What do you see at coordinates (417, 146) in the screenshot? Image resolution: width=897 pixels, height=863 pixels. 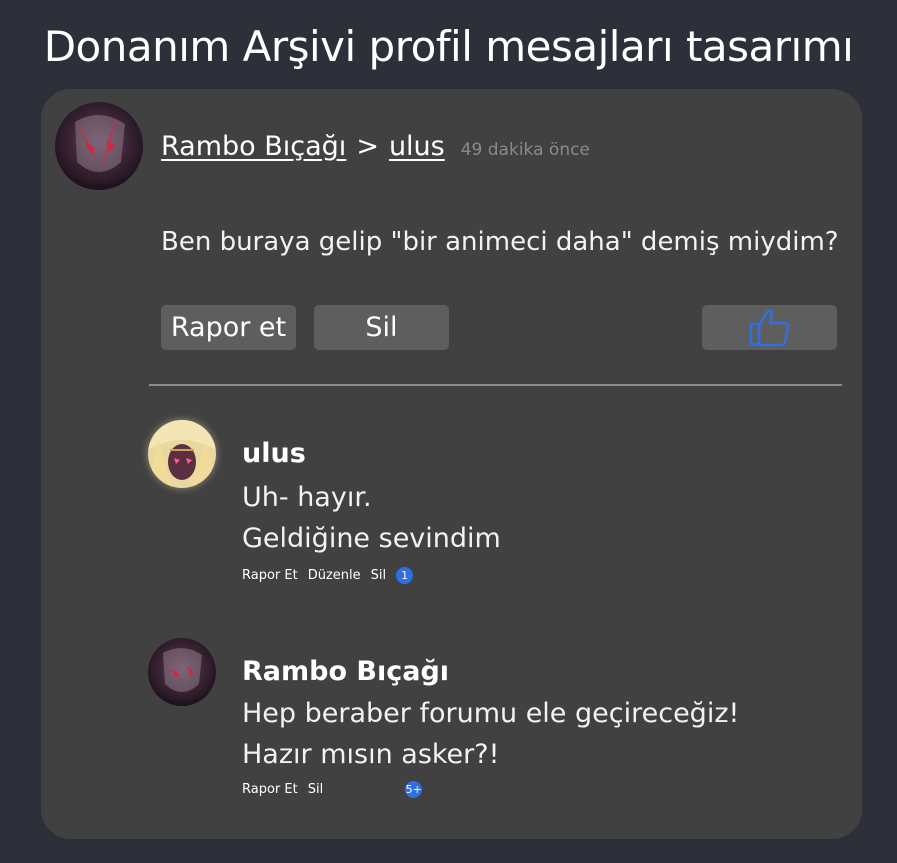 I see `recipient-link: ulus` at bounding box center [417, 146].